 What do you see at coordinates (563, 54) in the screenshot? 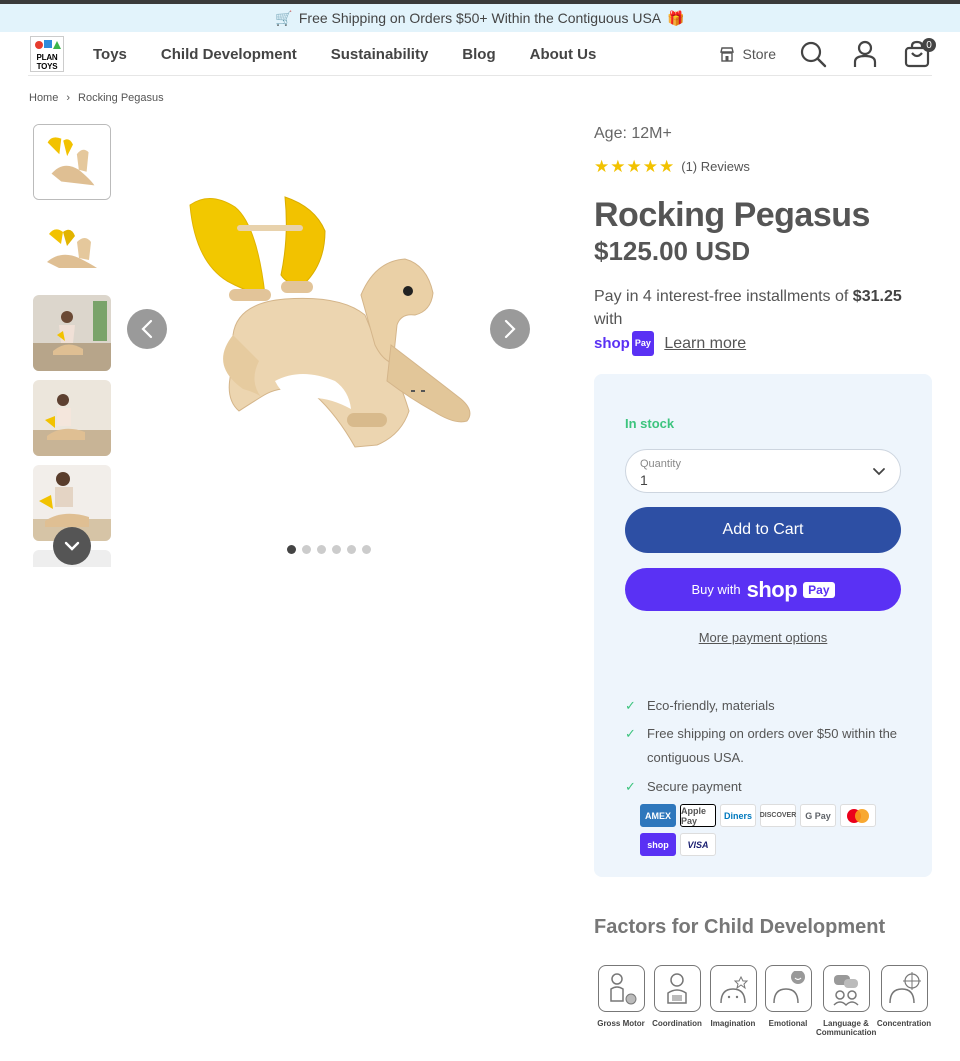
I see `nav-about-us: About Us` at bounding box center [563, 54].